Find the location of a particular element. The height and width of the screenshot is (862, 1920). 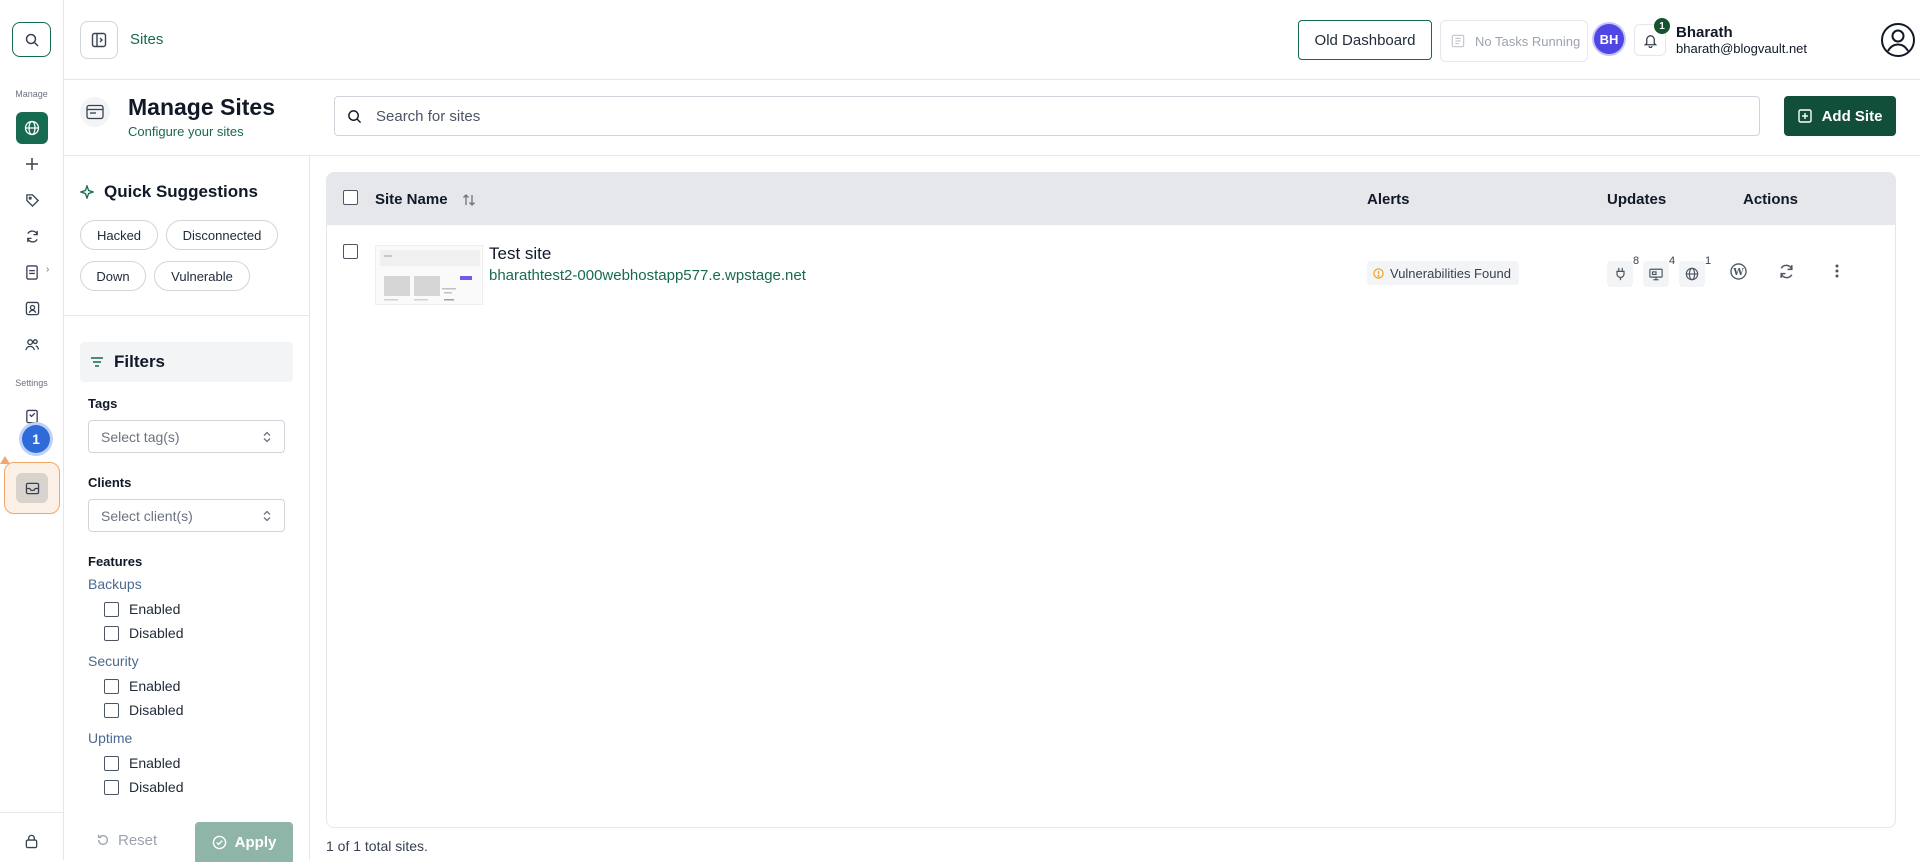

chip-vulnerable: Vulnerable is located at coordinates (202, 276).